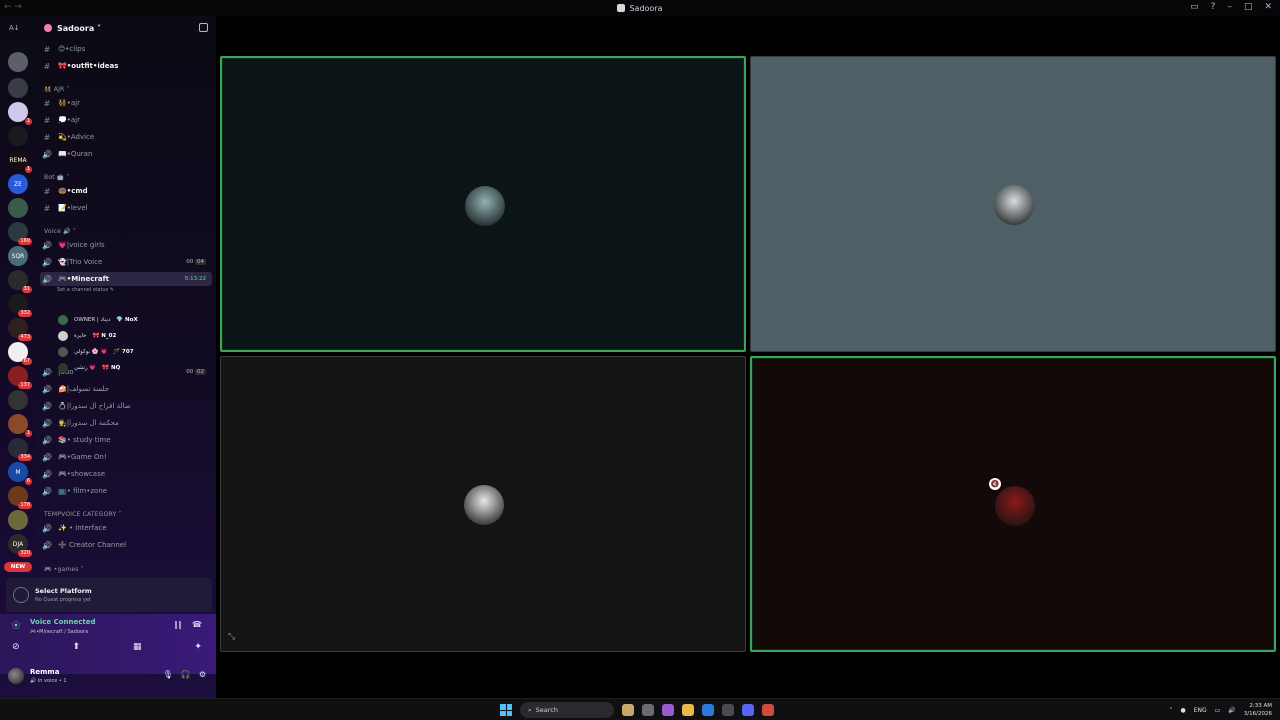 The image size is (1280, 720). Describe the element at coordinates (76, 647) in the screenshot. I see `screen-share-icon: ⬆` at that location.